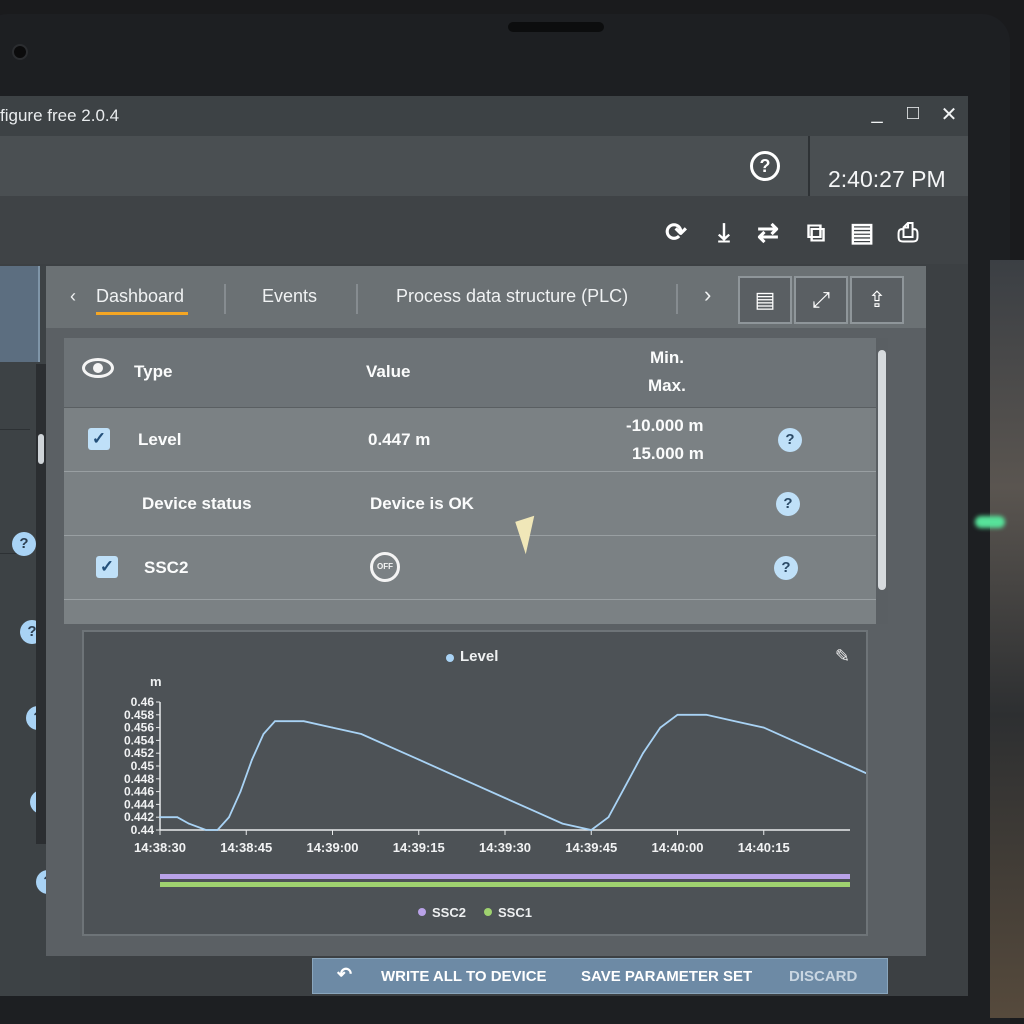 The width and height of the screenshot is (1024, 1024). Describe the element at coordinates (332, 847) in the screenshot. I see `x-tick-label: 14:39:00` at that location.